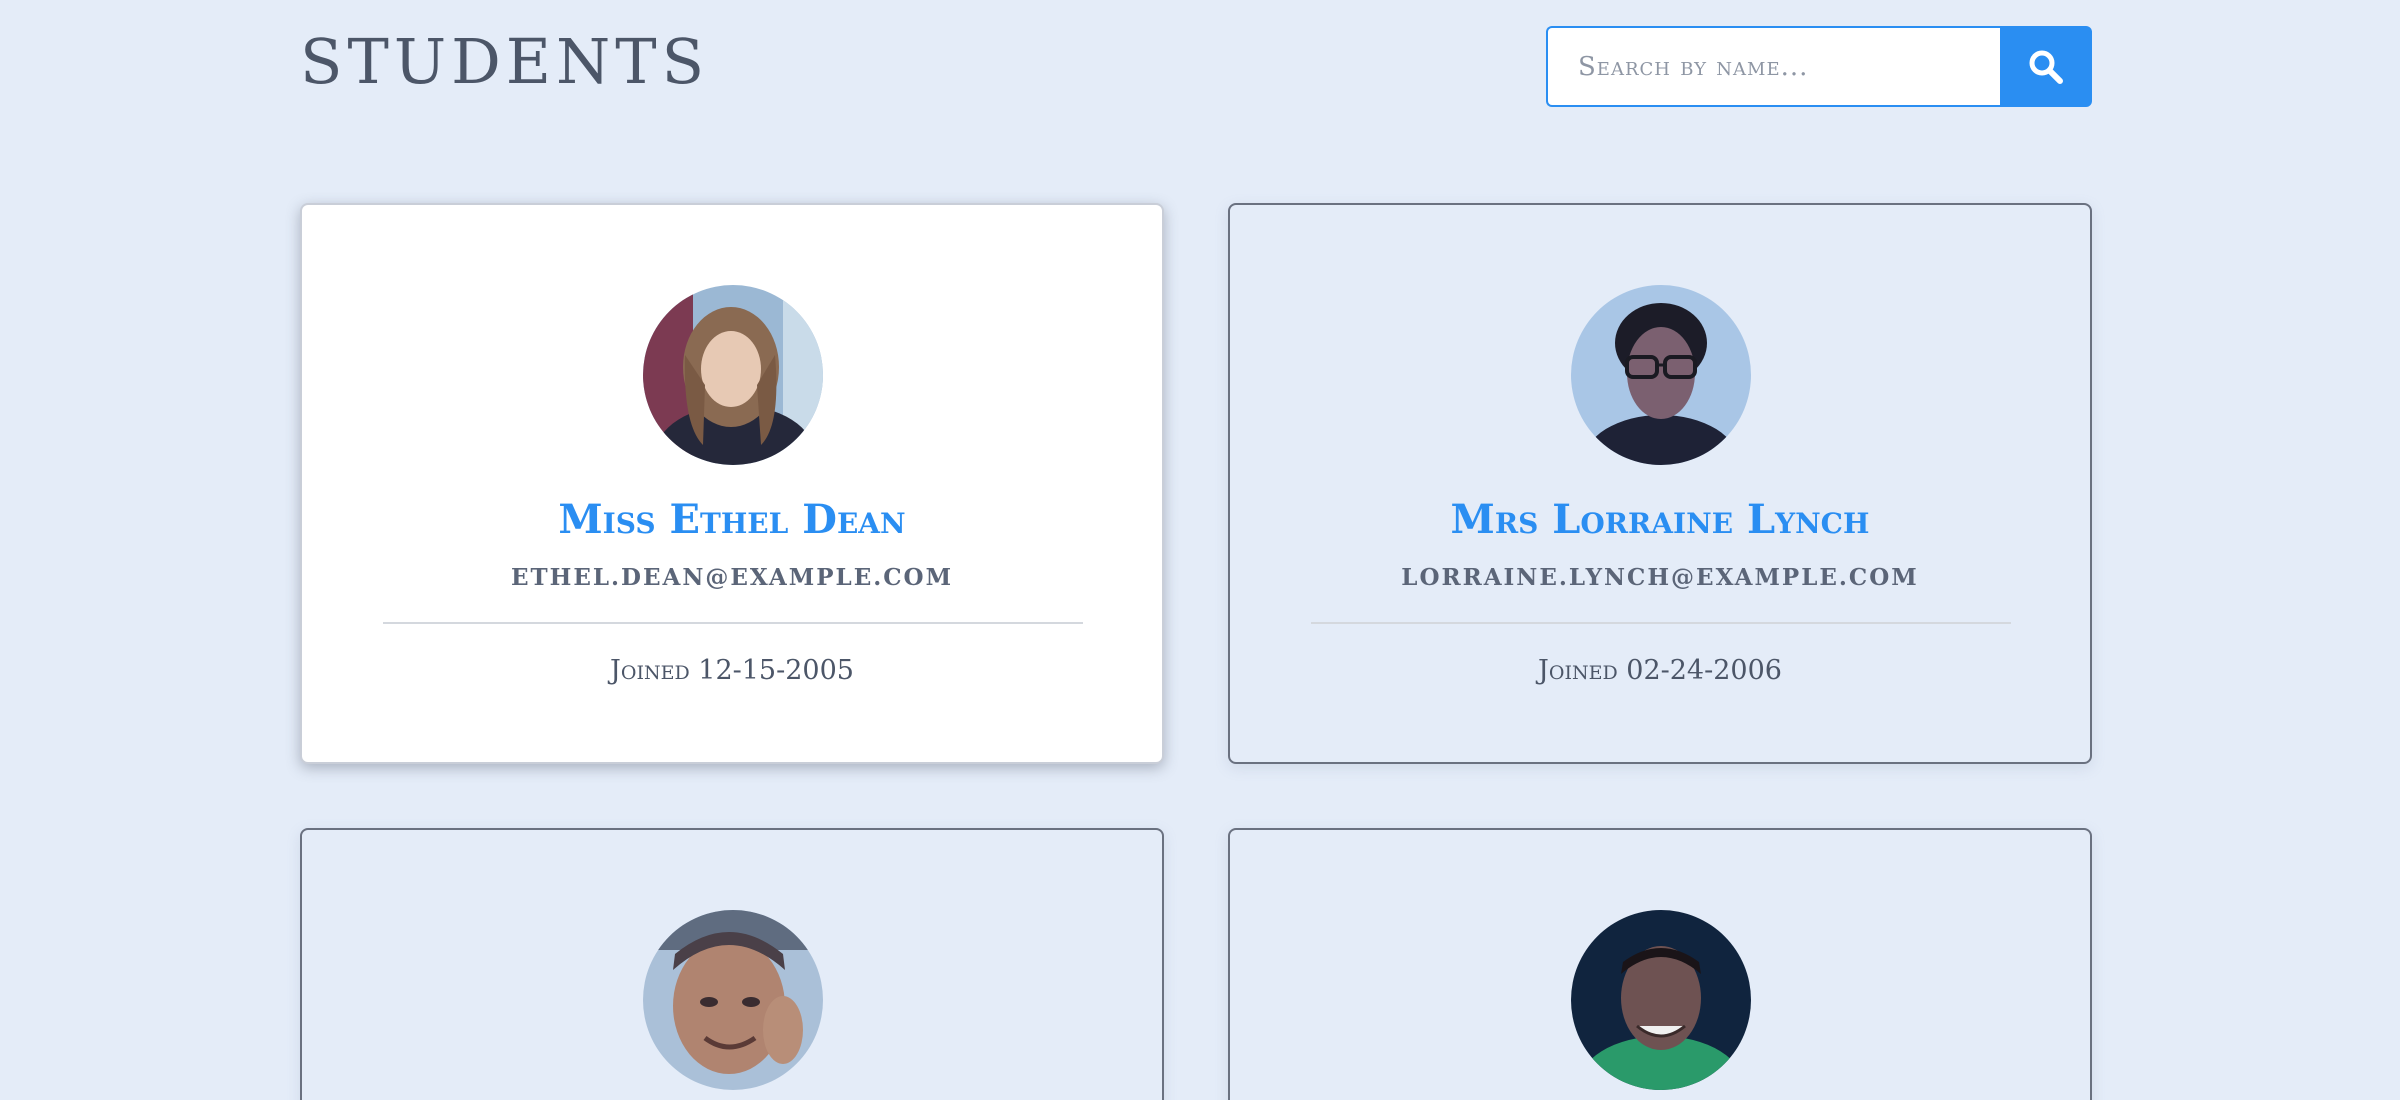 The image size is (2400, 1100). I want to click on search-button, so click(2046, 66).